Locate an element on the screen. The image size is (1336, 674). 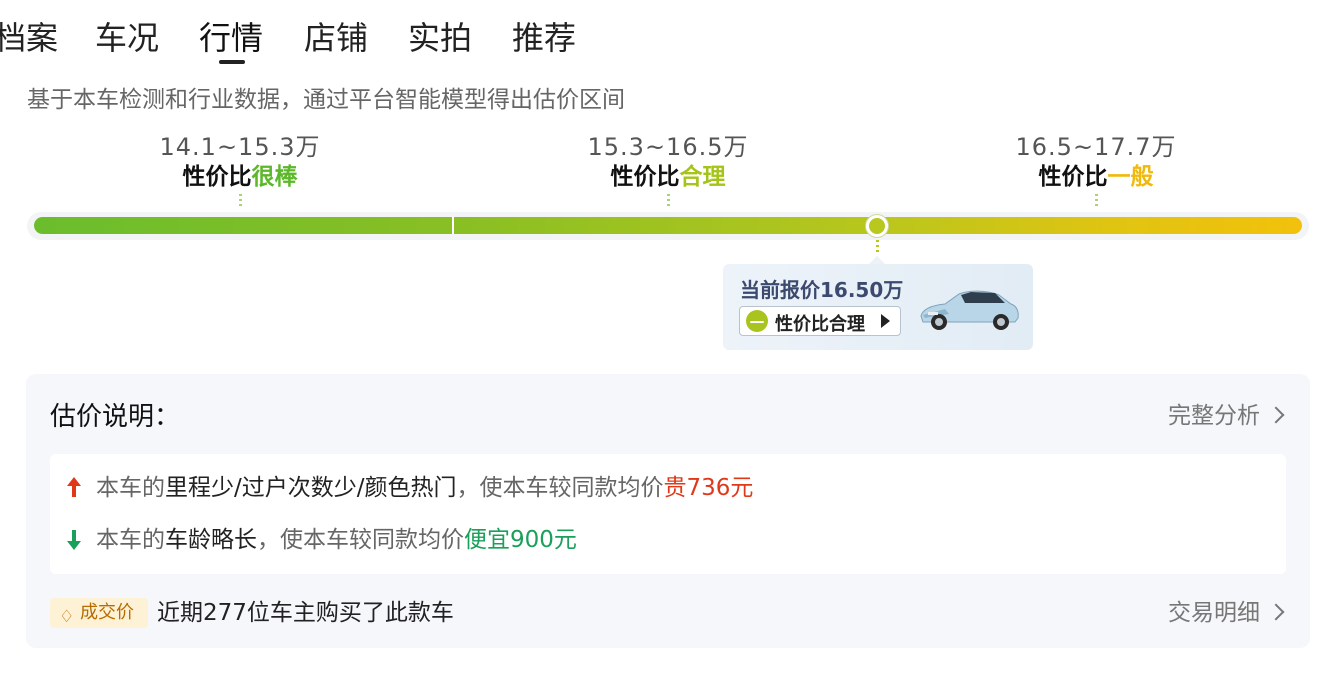
tab-photos: 实拍 is located at coordinates (440, 38).